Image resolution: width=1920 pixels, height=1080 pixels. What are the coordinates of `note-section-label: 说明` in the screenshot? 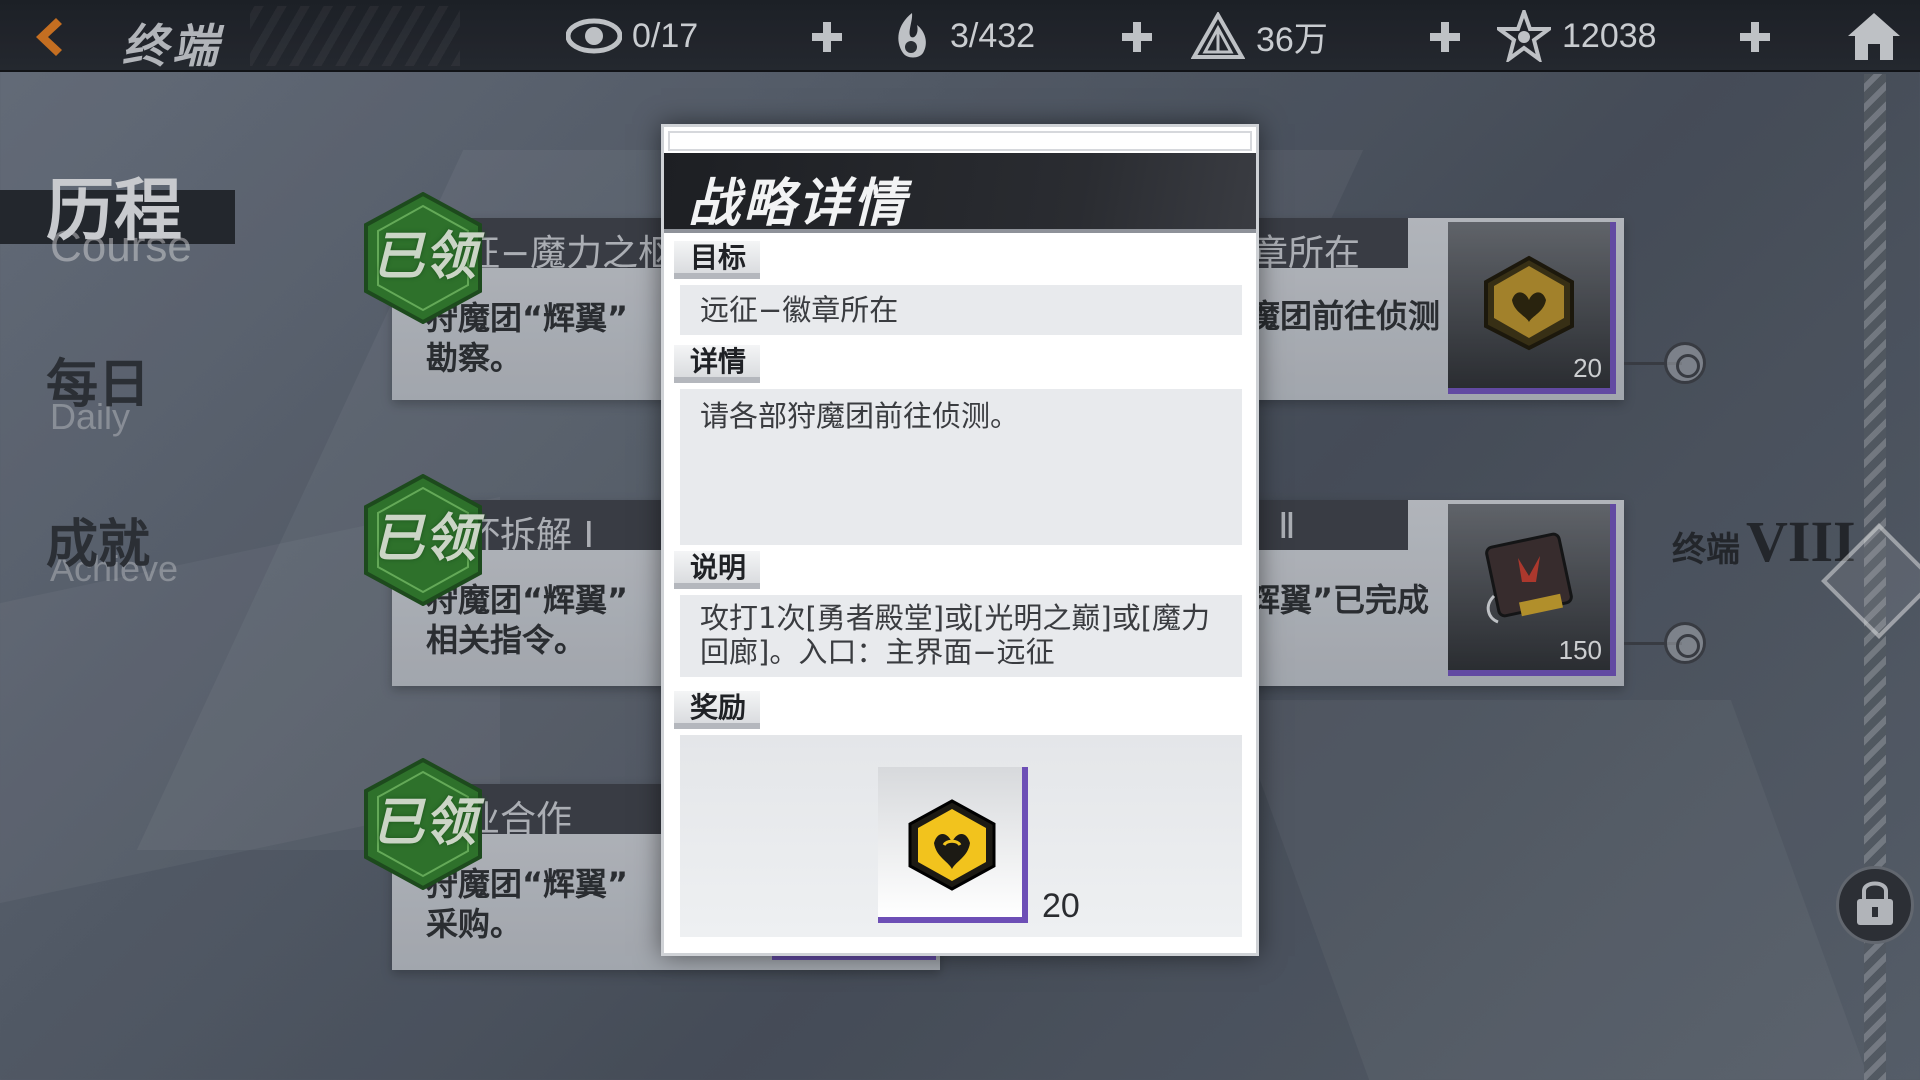 It's located at (717, 570).